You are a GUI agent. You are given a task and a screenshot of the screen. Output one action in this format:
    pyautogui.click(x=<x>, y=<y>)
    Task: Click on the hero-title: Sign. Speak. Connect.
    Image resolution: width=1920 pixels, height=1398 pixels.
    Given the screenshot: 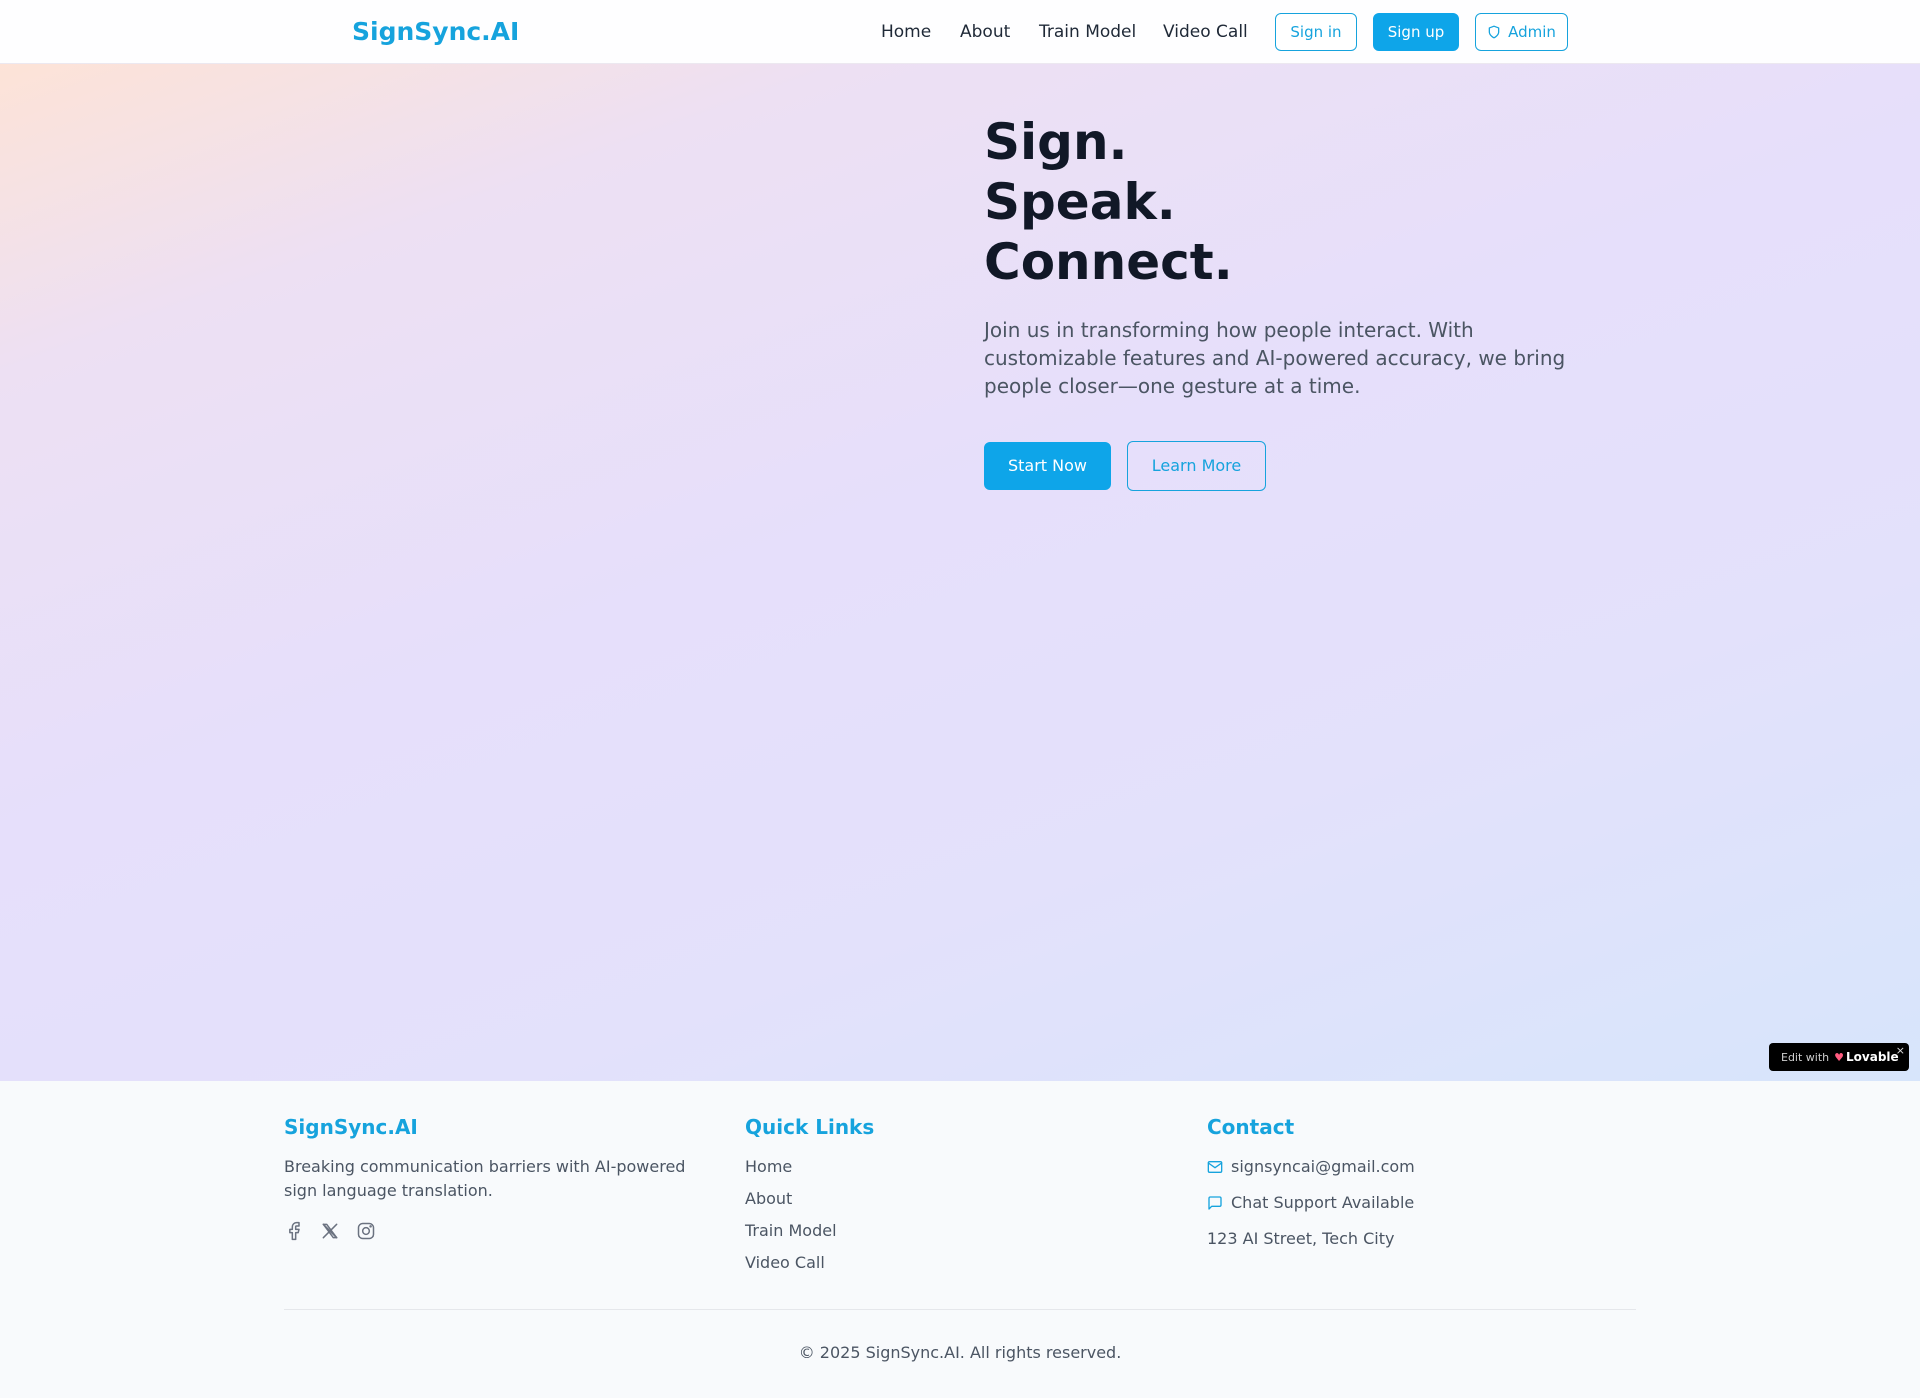 What is the action you would take?
    pyautogui.click(x=1108, y=202)
    